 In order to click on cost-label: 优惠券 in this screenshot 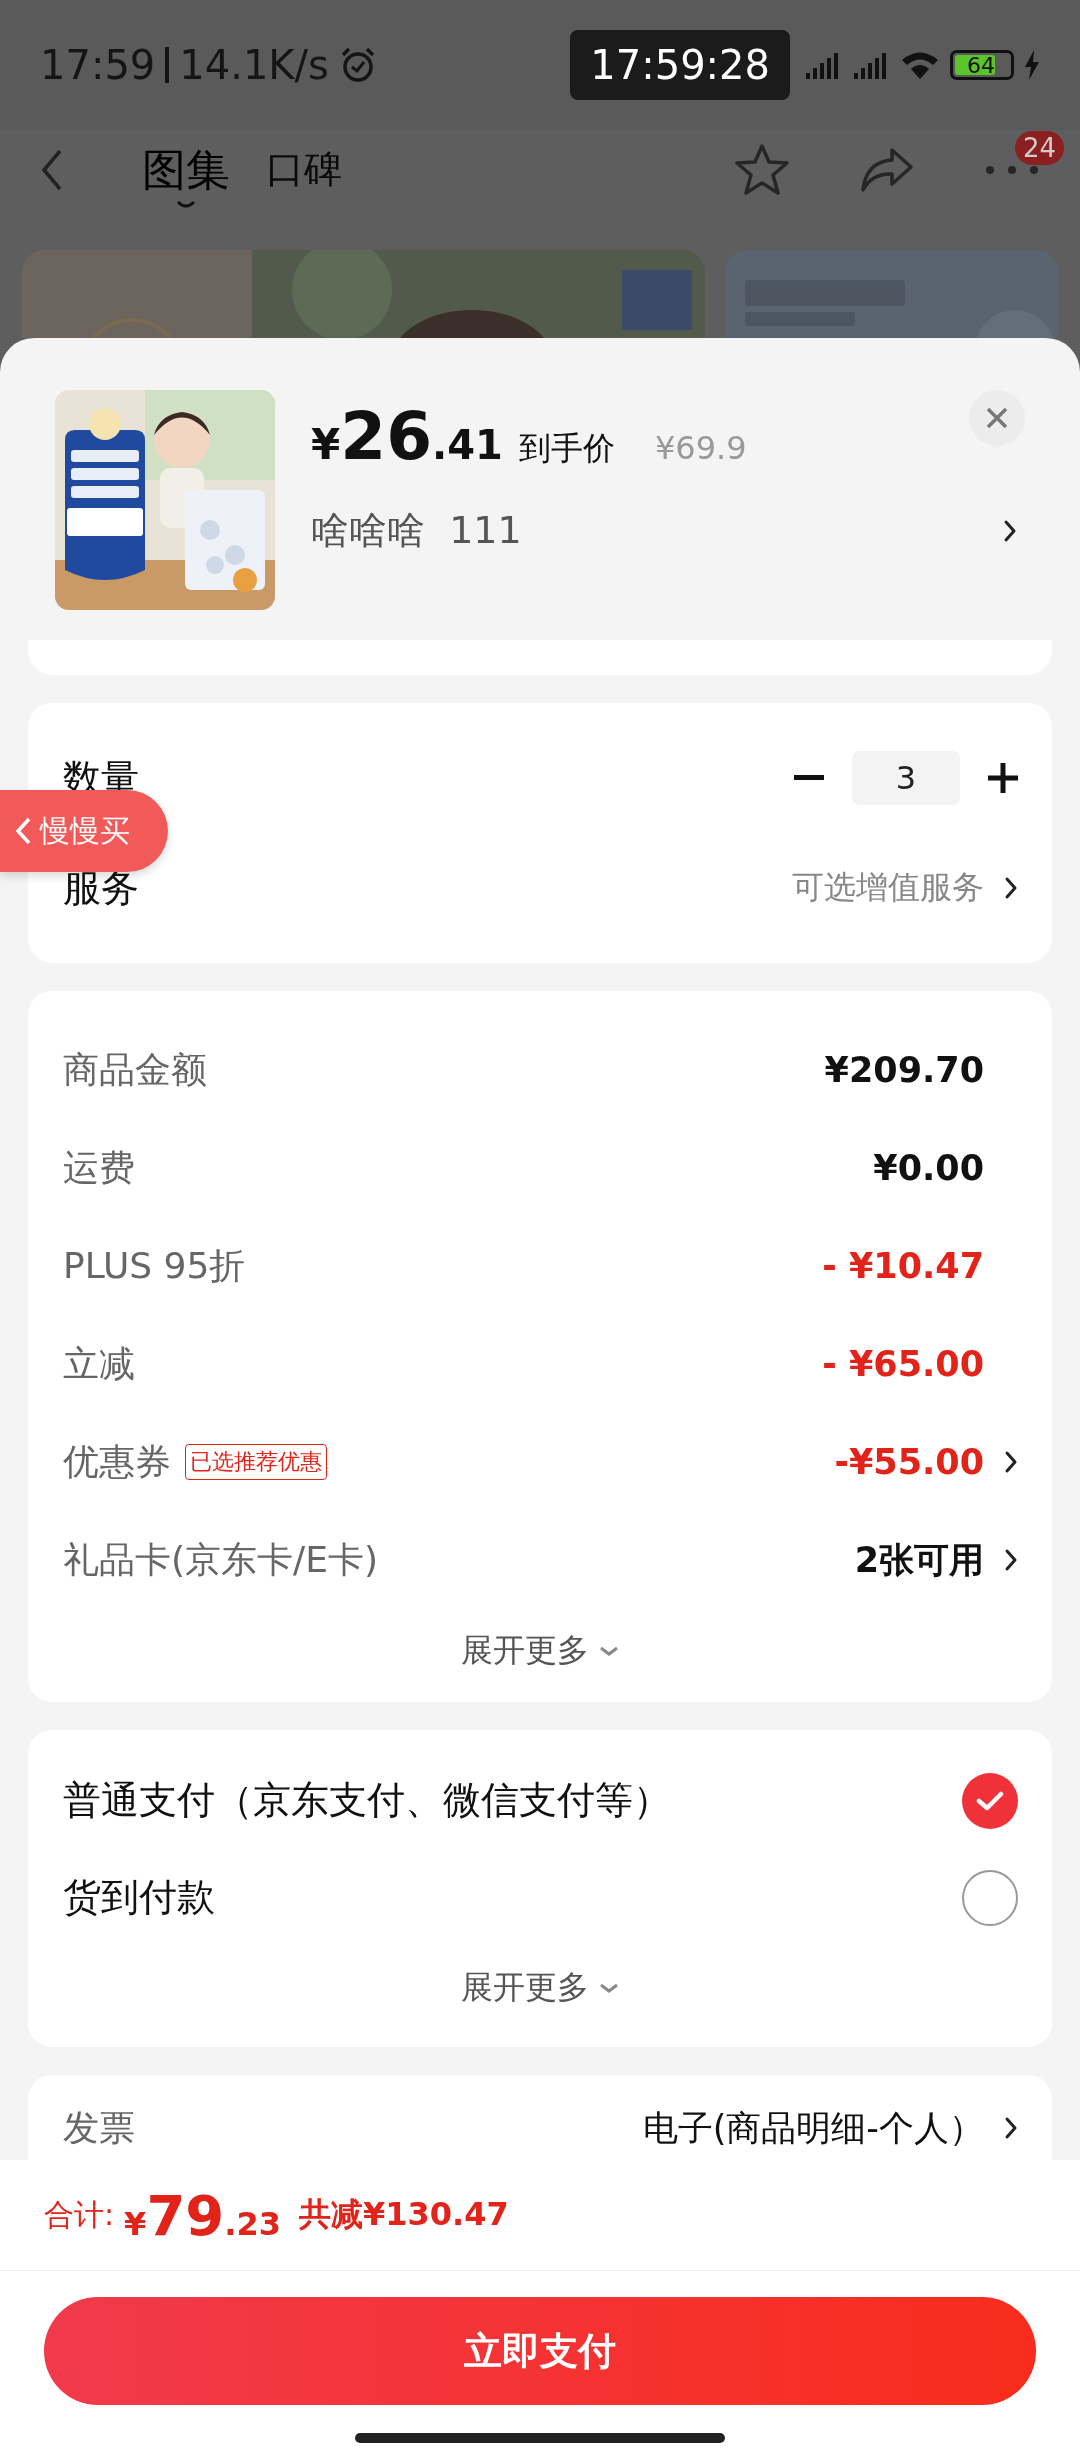, I will do `click(117, 1461)`.